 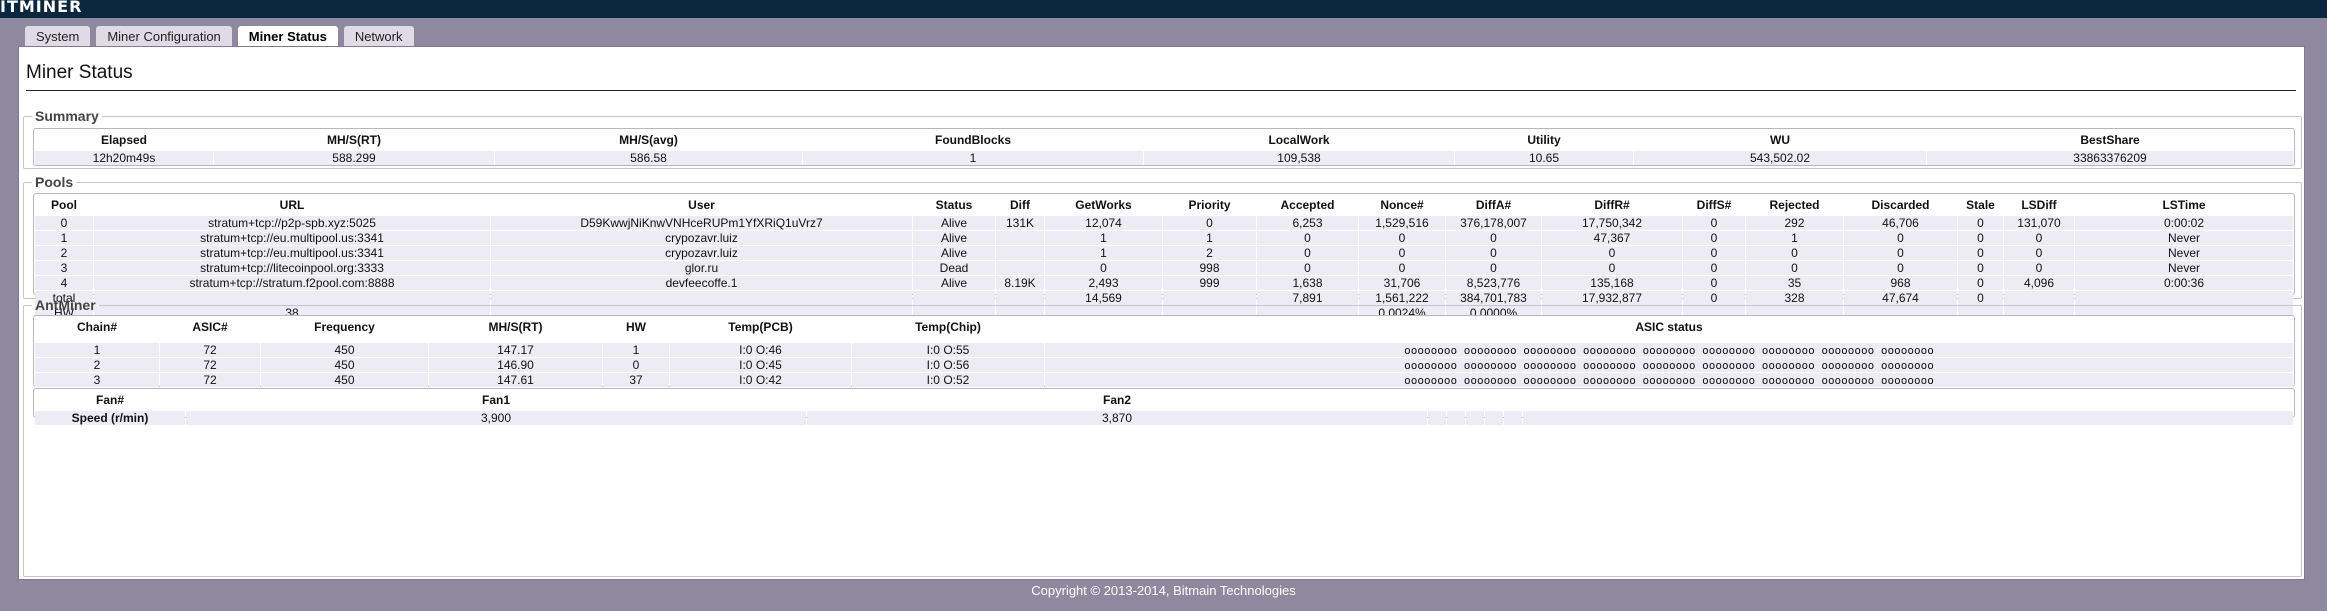 What do you see at coordinates (515, 327) in the screenshot?
I see `chain-header-mh-s-rt: MH/S(RT)` at bounding box center [515, 327].